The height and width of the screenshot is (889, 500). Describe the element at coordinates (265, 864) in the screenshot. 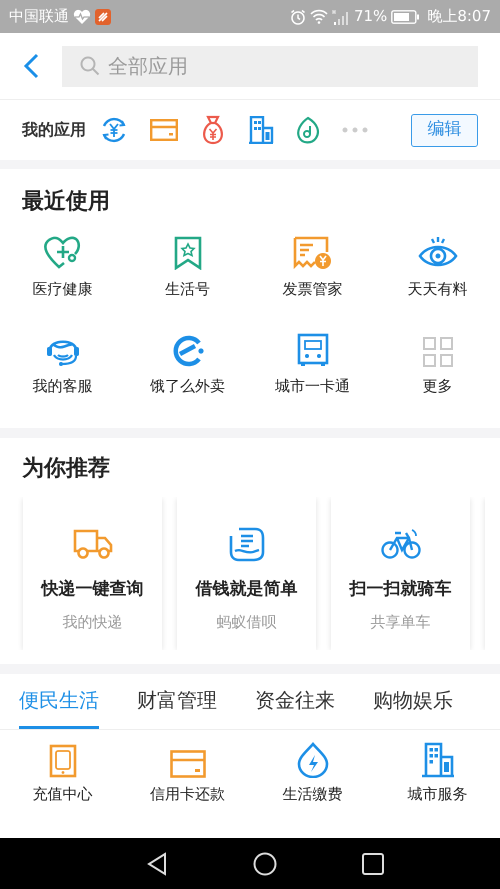

I see `home-nav-icon` at that location.